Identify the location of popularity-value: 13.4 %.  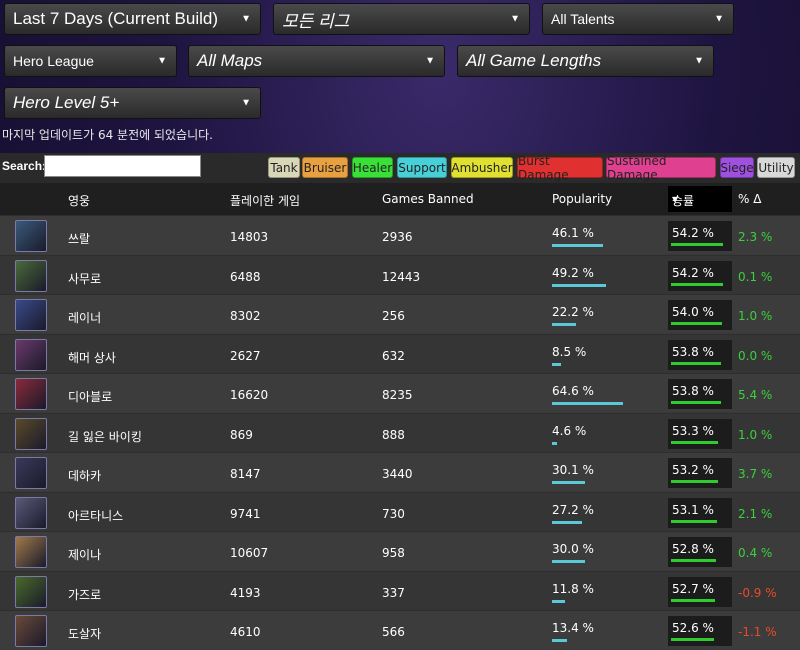
(573, 628).